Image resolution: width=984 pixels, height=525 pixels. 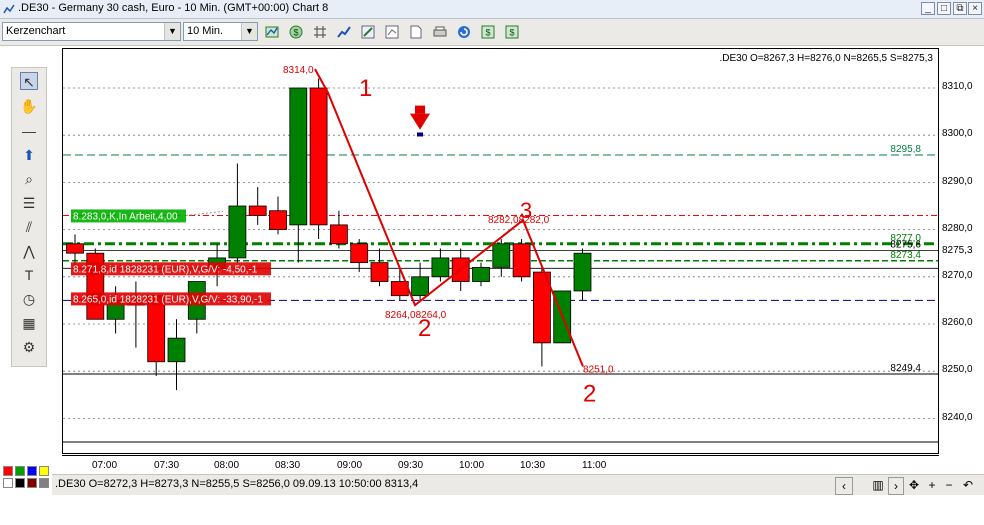 I want to click on close-button: ×, so click(x=975, y=8).